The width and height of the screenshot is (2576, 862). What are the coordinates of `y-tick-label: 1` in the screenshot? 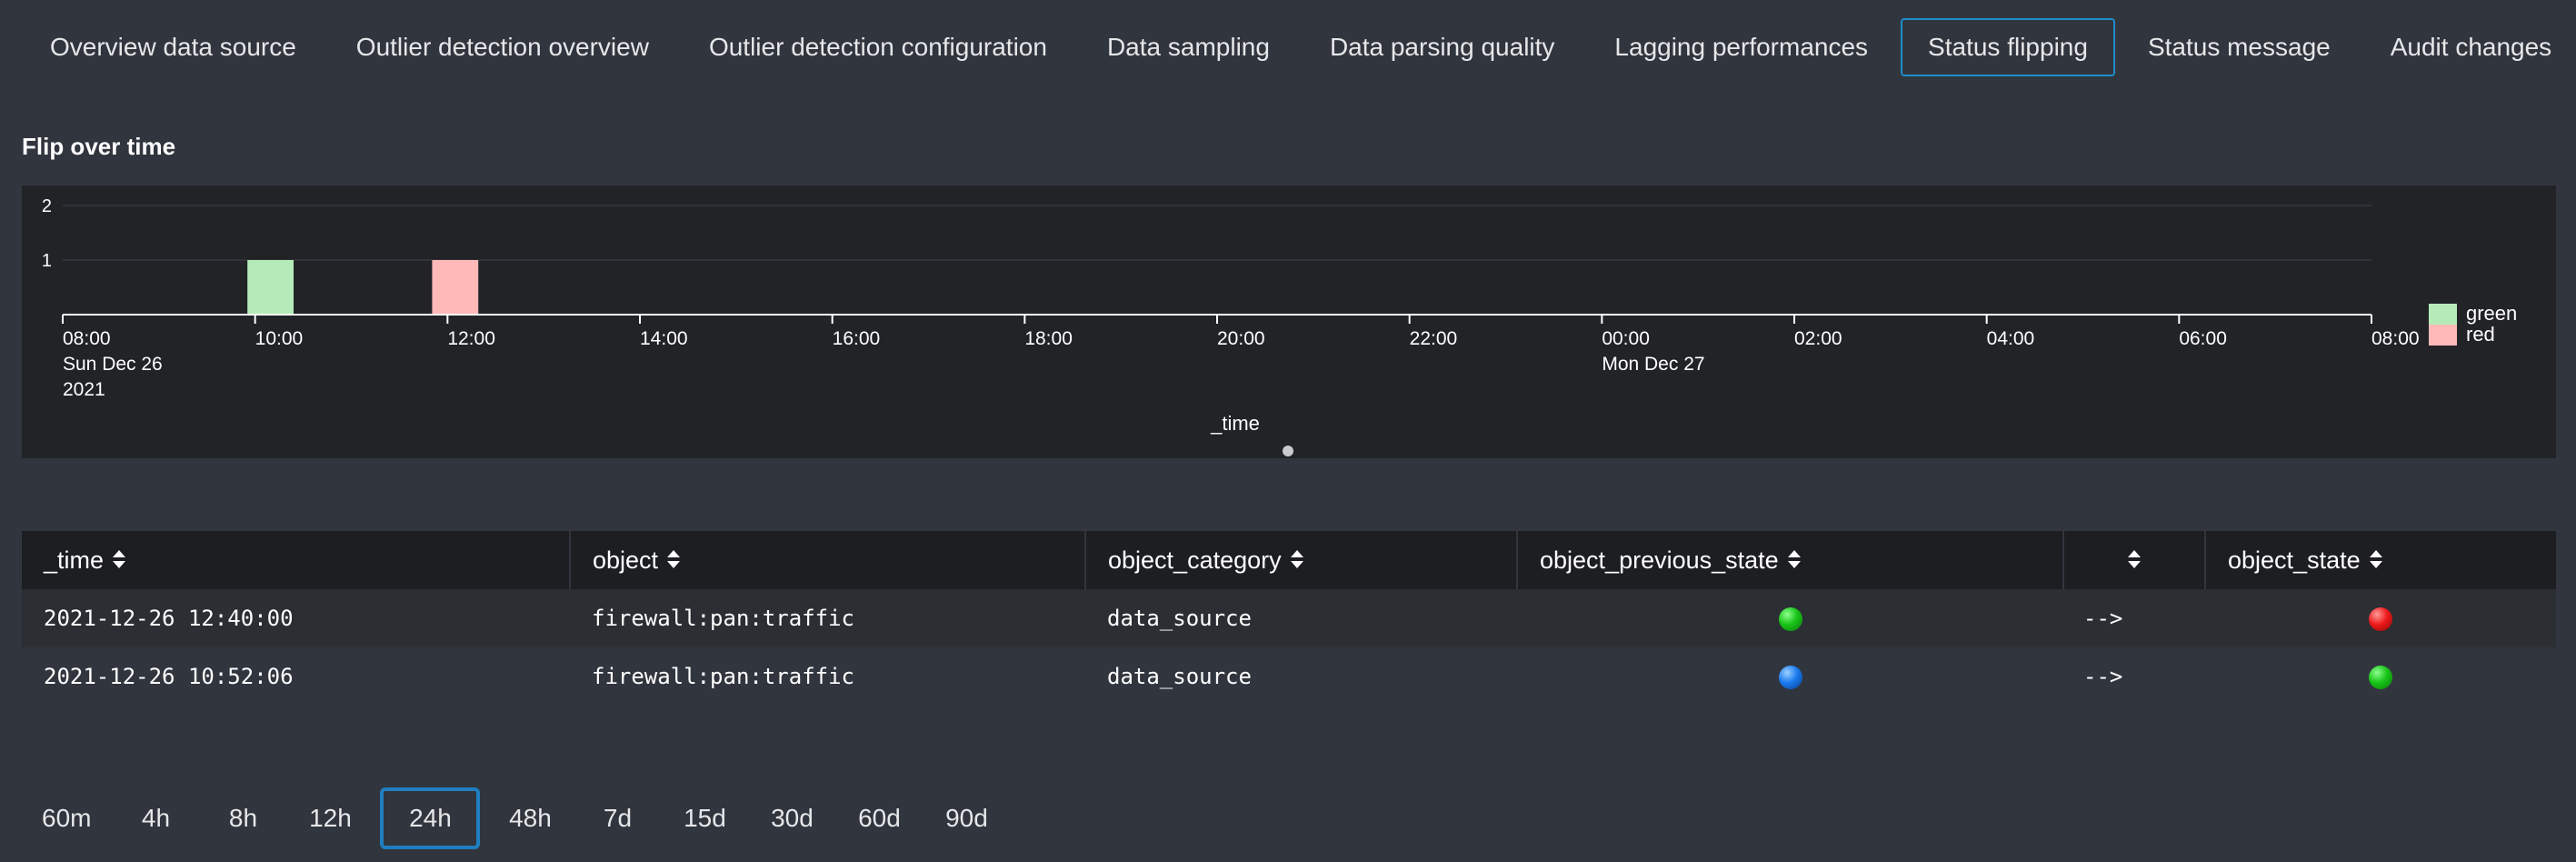 It's located at (47, 261).